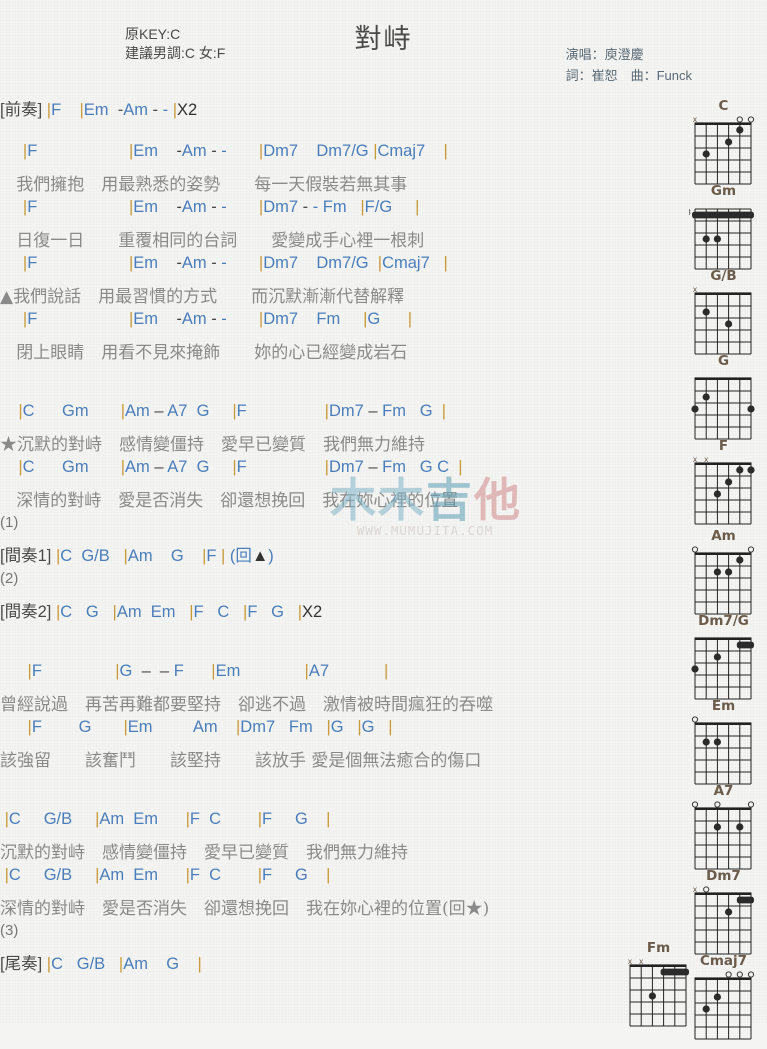 The width and height of the screenshot is (767, 1049). I want to click on chord-diagram-am: Am, so click(723, 576).